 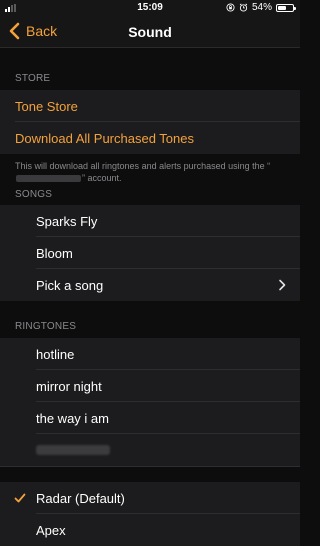 What do you see at coordinates (150, 354) in the screenshot?
I see `ringtone-item: hotline` at bounding box center [150, 354].